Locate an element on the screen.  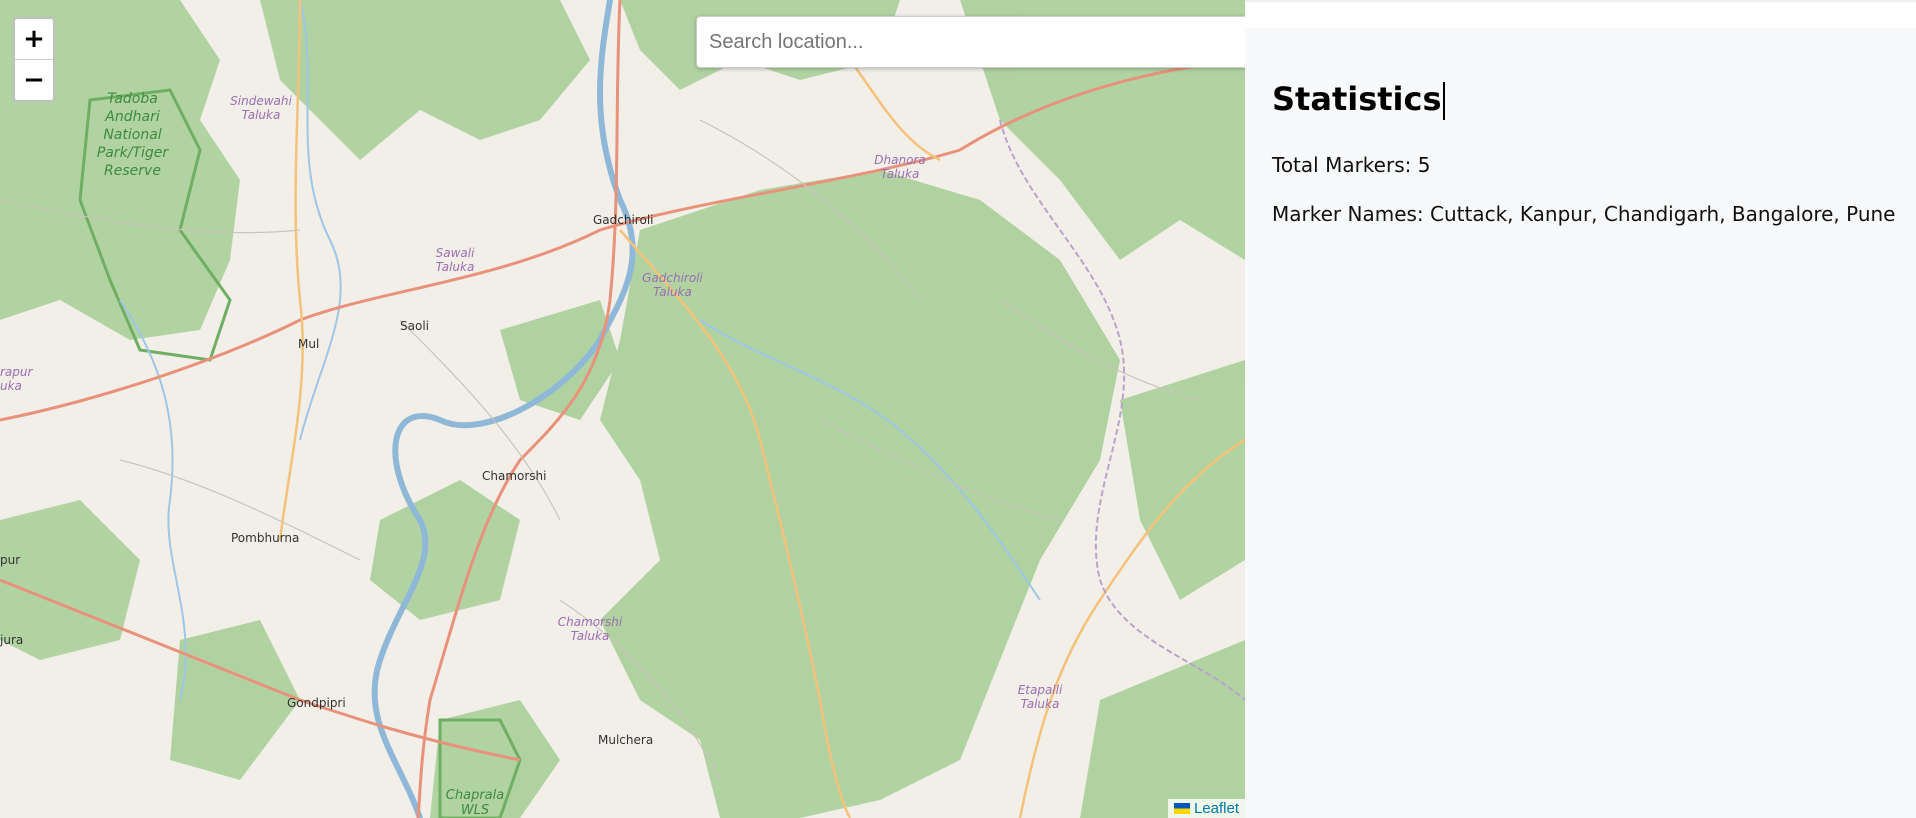
total-markers-text: Total Markers: 5 is located at coordinates (1351, 165).